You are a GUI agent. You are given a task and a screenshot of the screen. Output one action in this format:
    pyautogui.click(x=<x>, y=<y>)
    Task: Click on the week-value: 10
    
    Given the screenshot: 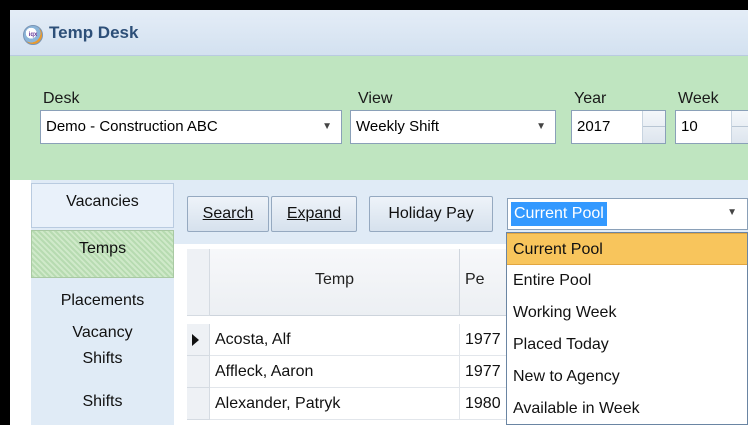 What is the action you would take?
    pyautogui.click(x=689, y=126)
    